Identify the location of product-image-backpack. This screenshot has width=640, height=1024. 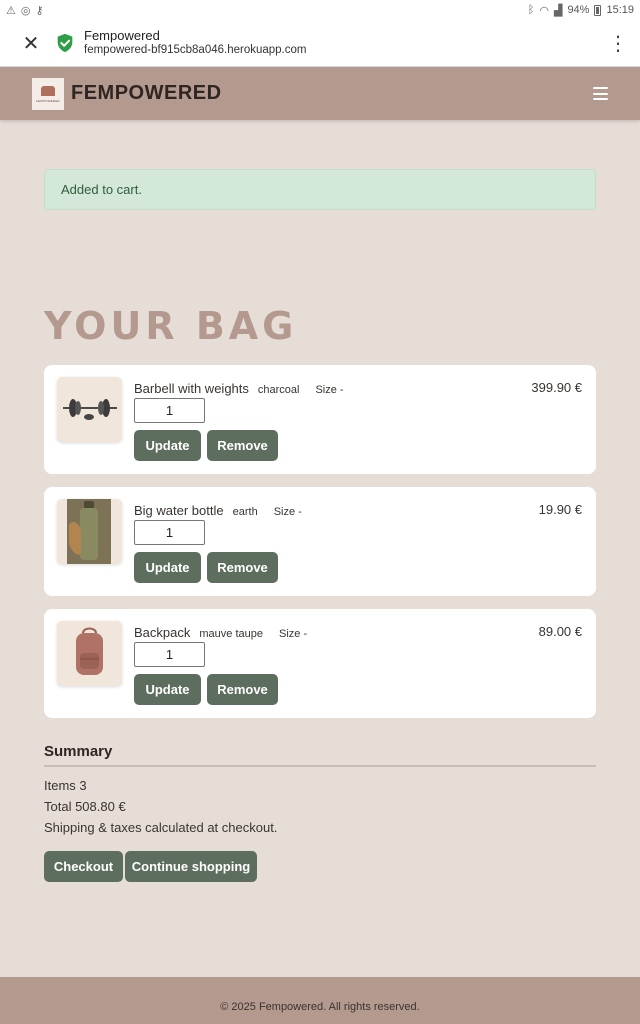
(89, 653).